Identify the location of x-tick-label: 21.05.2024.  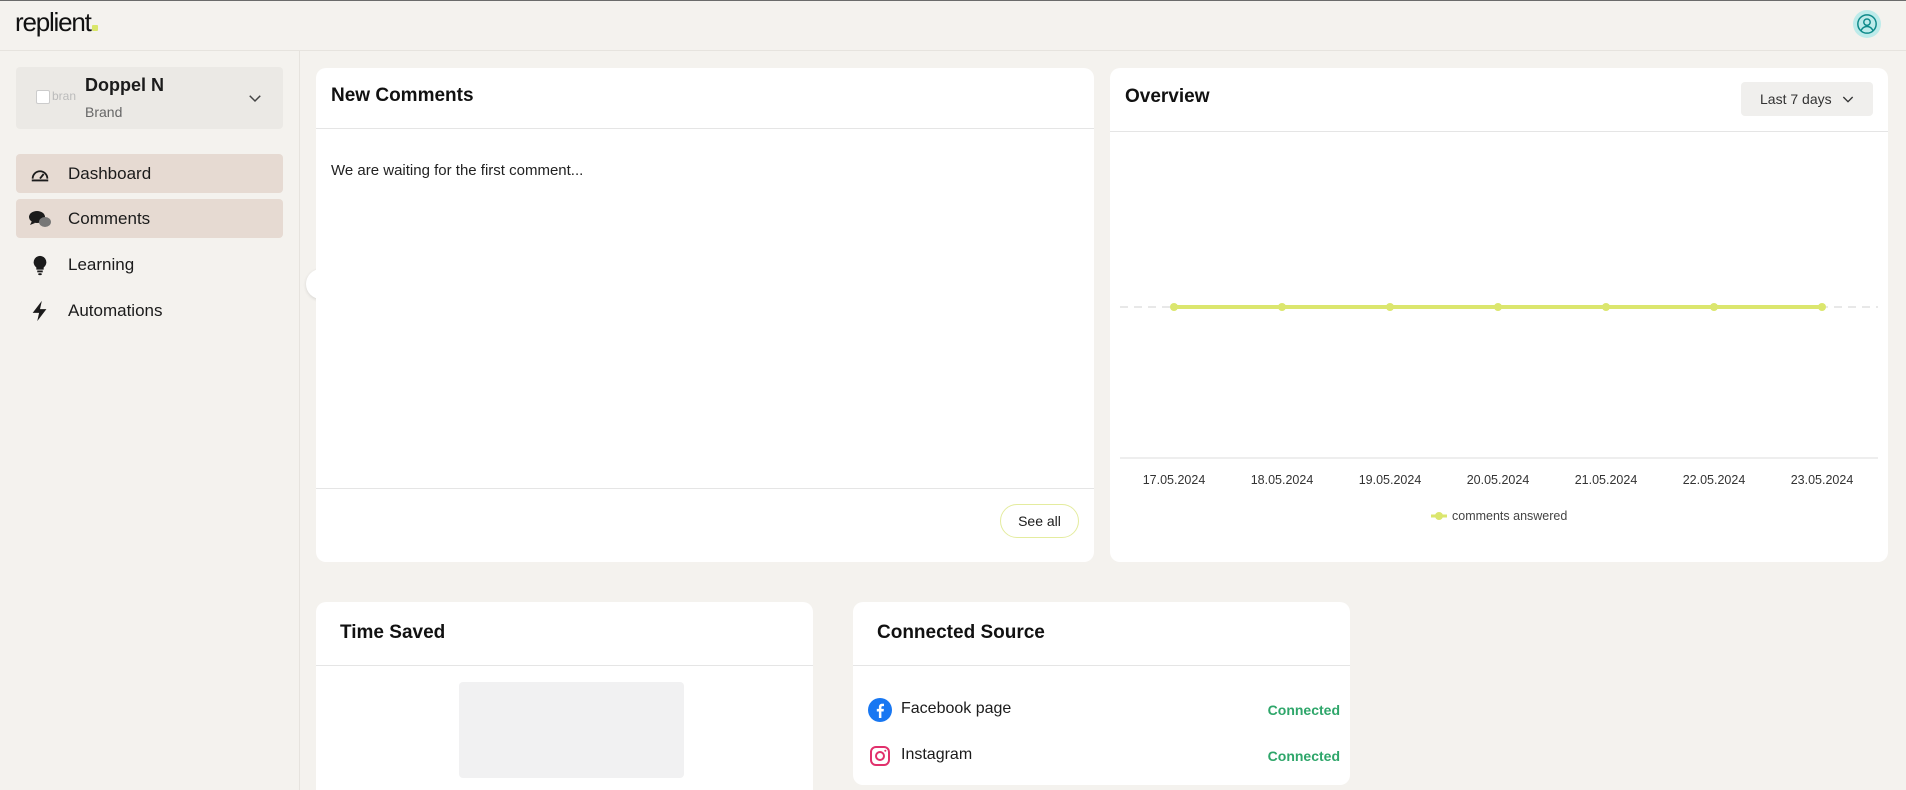
(1606, 480).